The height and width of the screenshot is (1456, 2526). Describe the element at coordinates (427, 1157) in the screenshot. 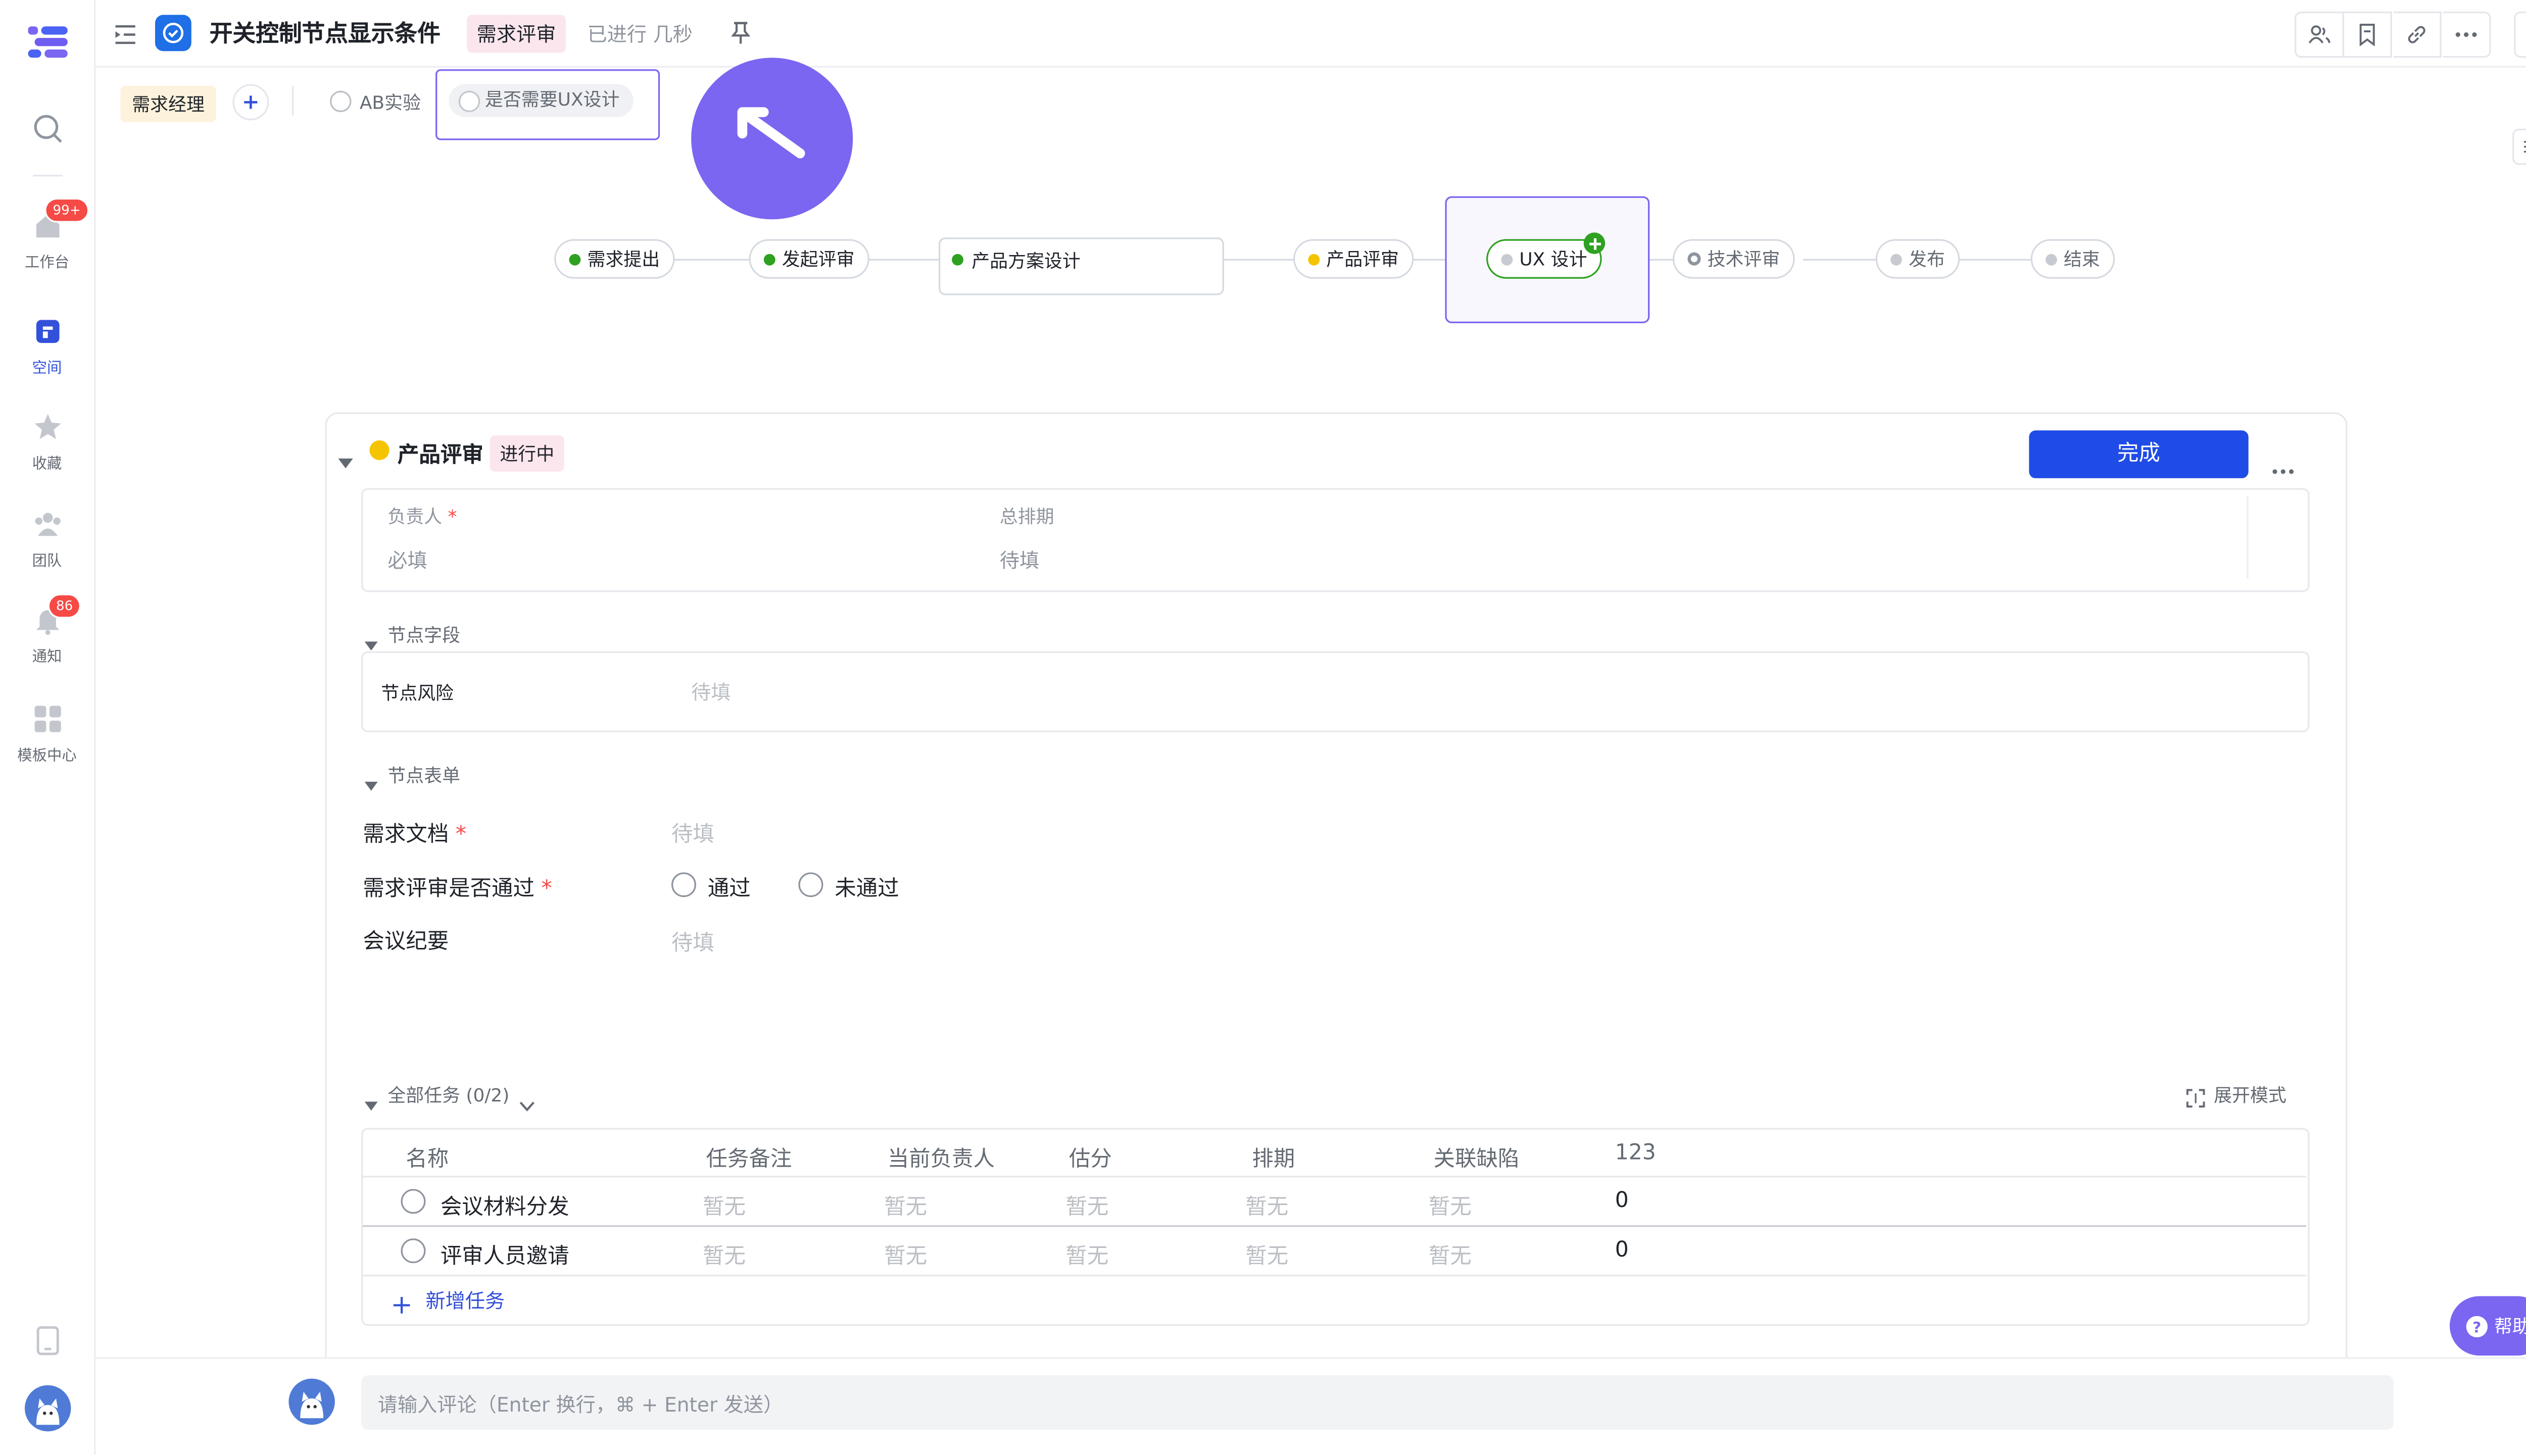

I see `col-header-name: 名称` at that location.